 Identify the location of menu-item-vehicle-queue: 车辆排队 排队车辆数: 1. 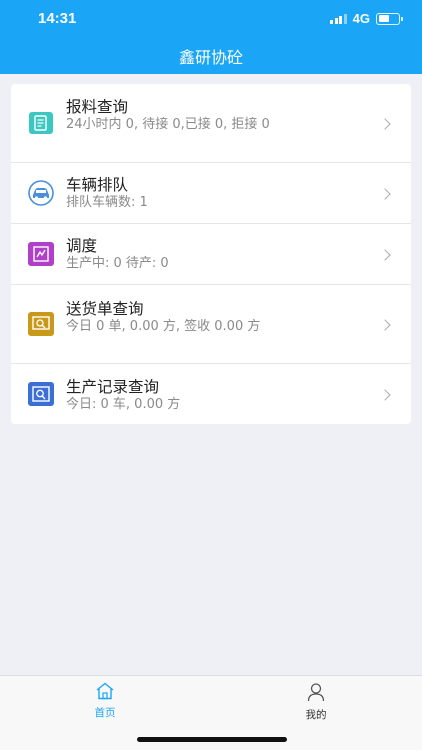
(211, 193).